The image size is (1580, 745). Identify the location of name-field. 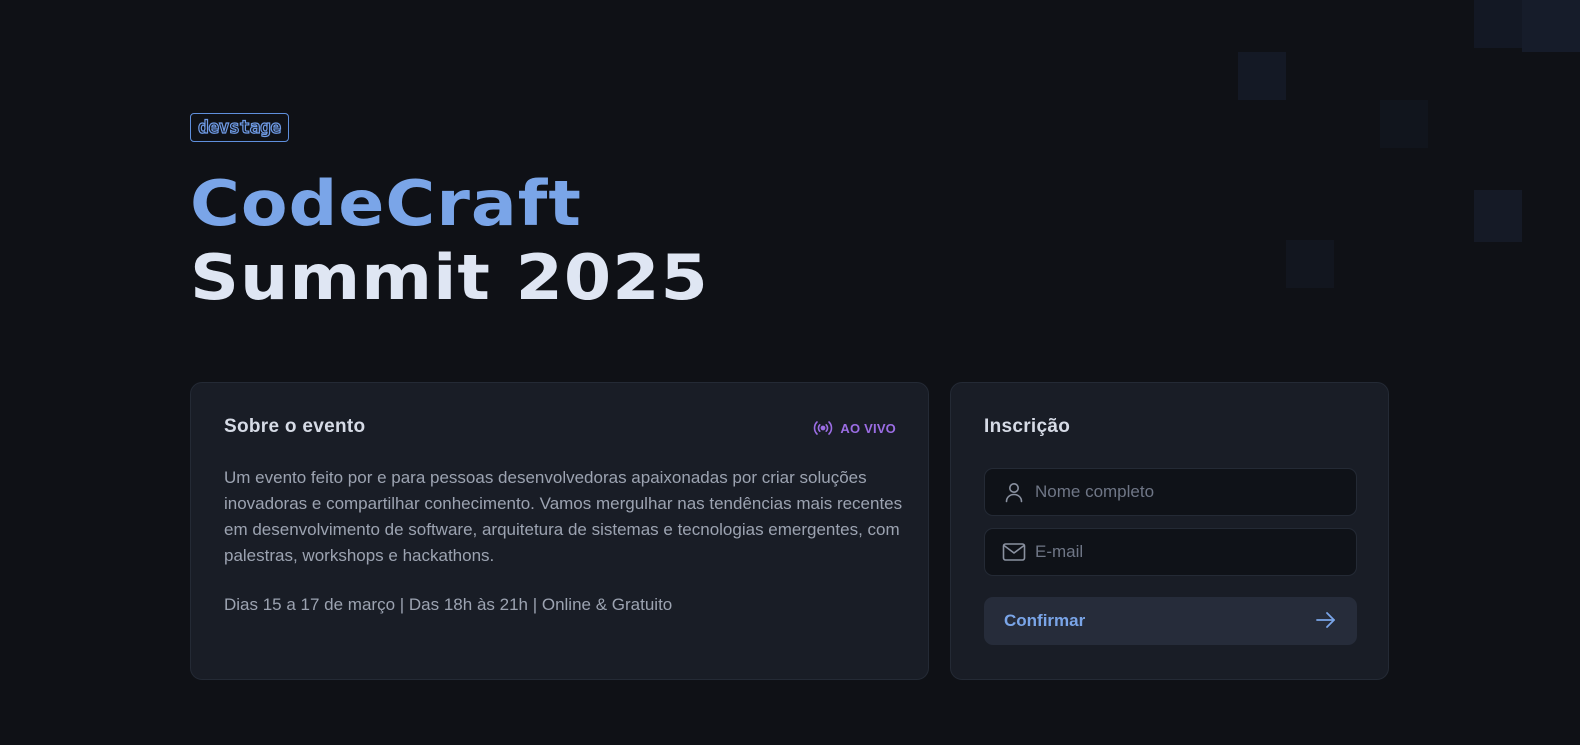
(1170, 492).